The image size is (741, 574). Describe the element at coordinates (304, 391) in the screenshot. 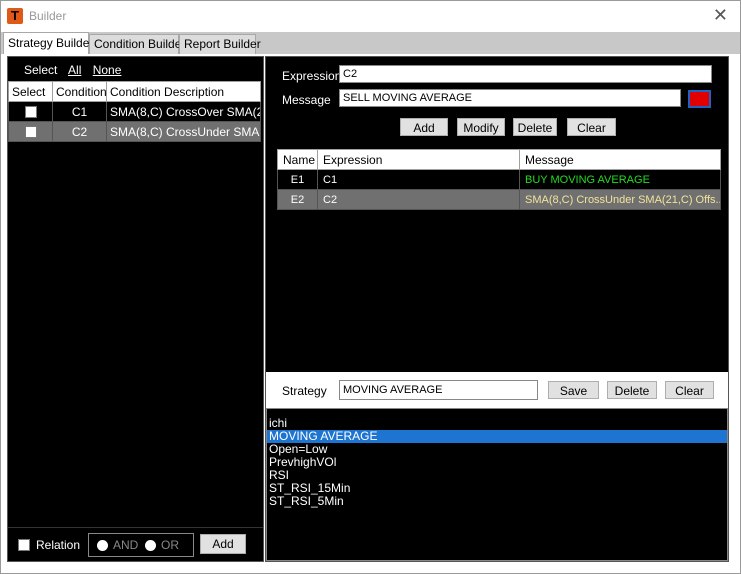

I see `strategy-label: Strategy` at that location.